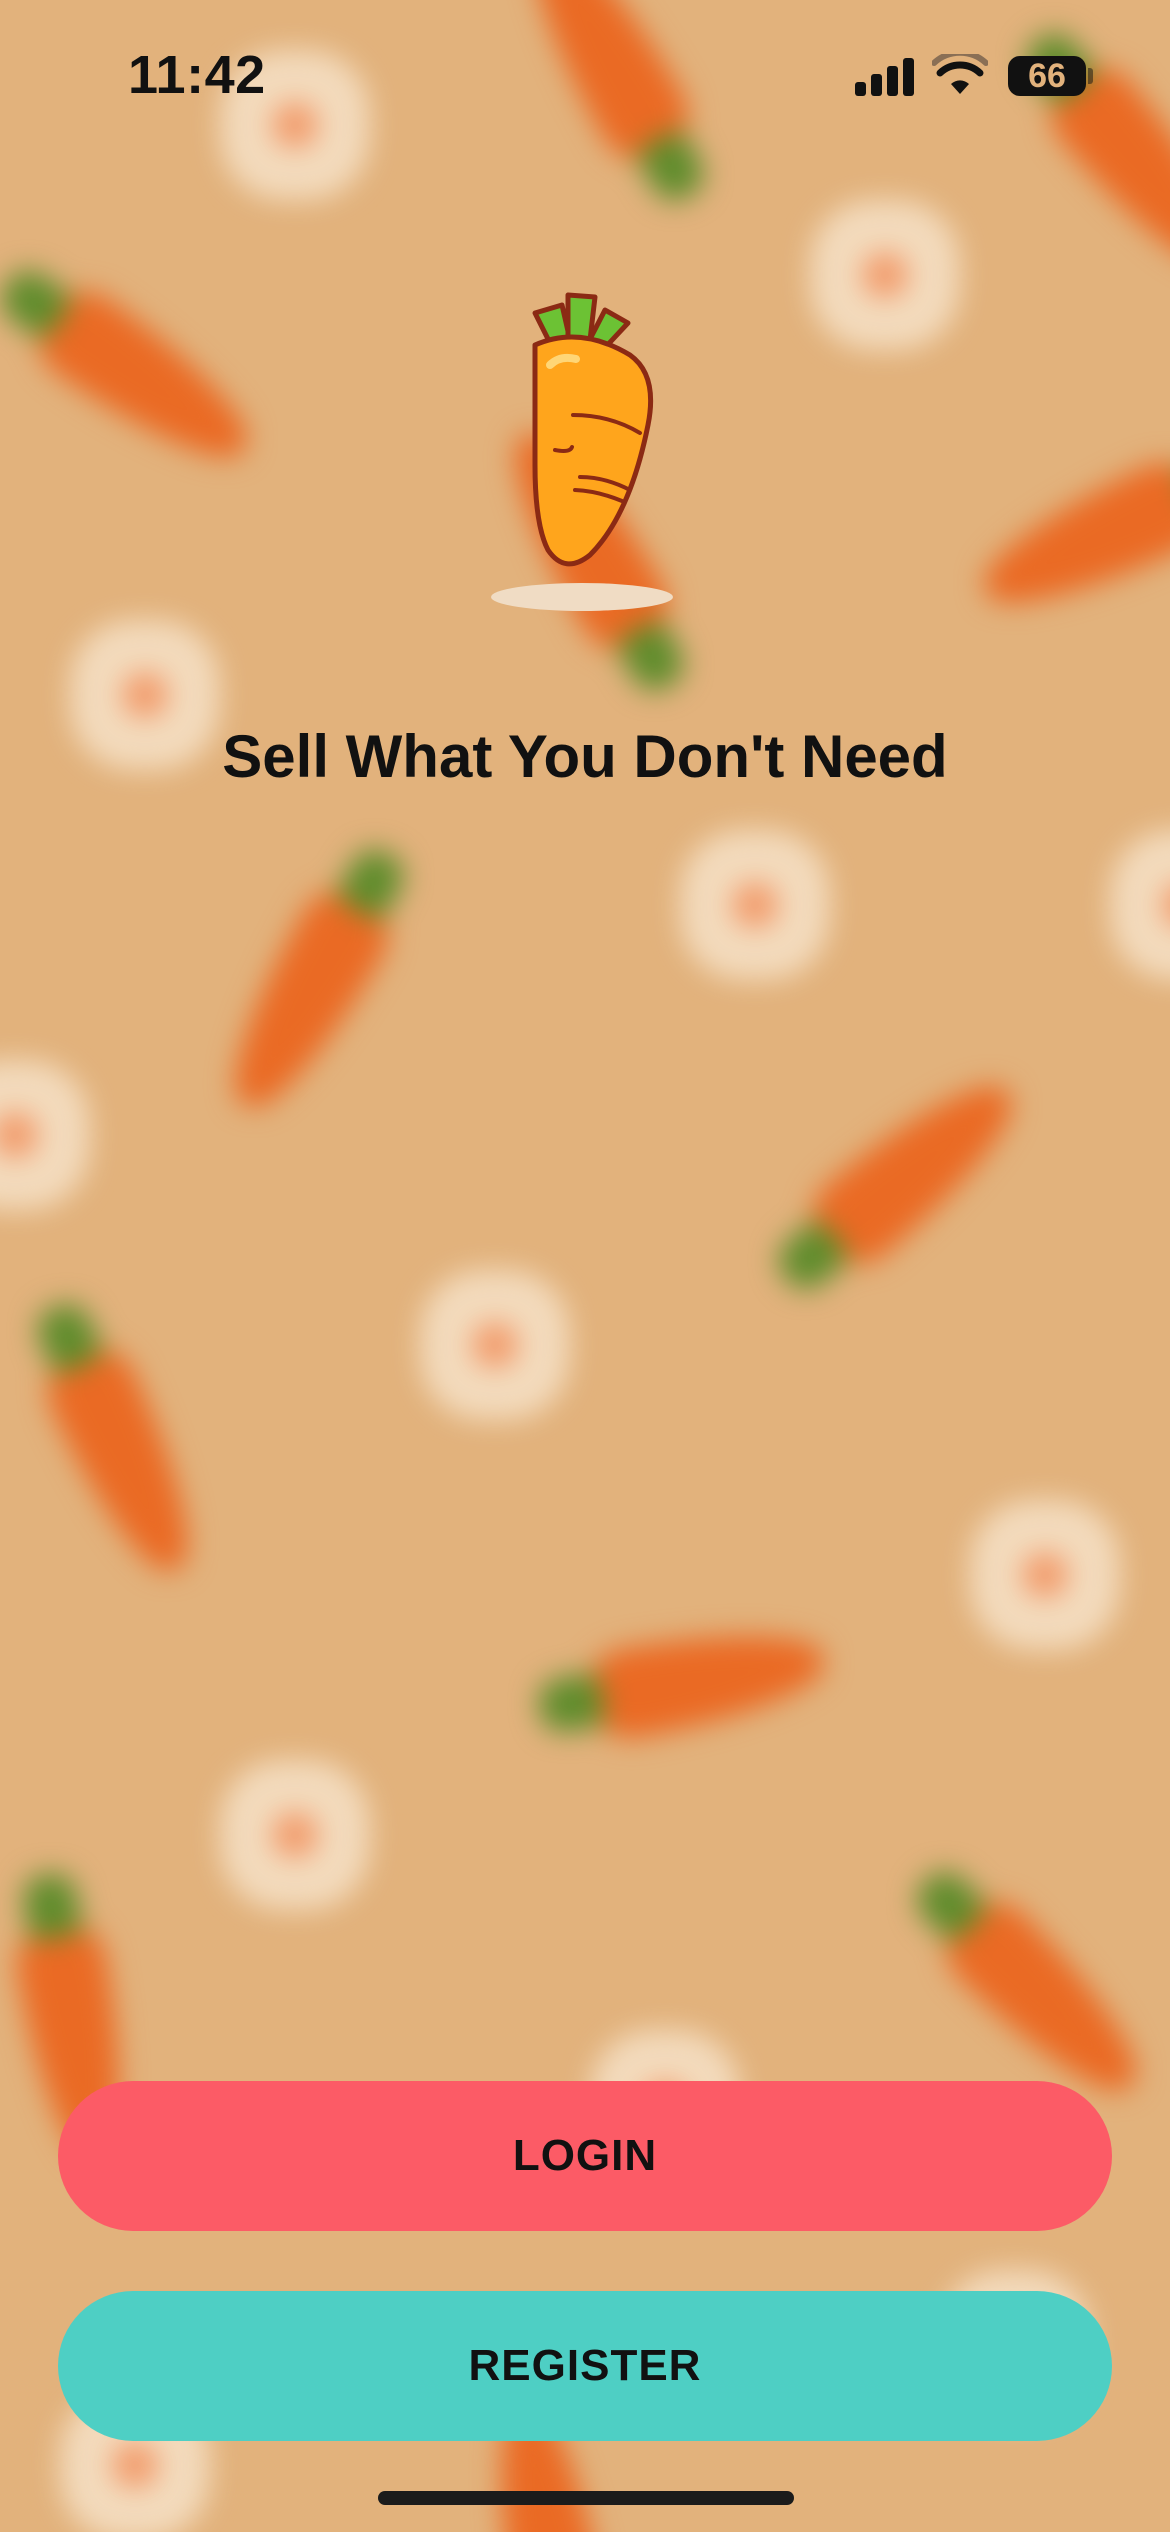 This screenshot has width=1170, height=2532. I want to click on register-button: REGISTER, so click(585, 2366).